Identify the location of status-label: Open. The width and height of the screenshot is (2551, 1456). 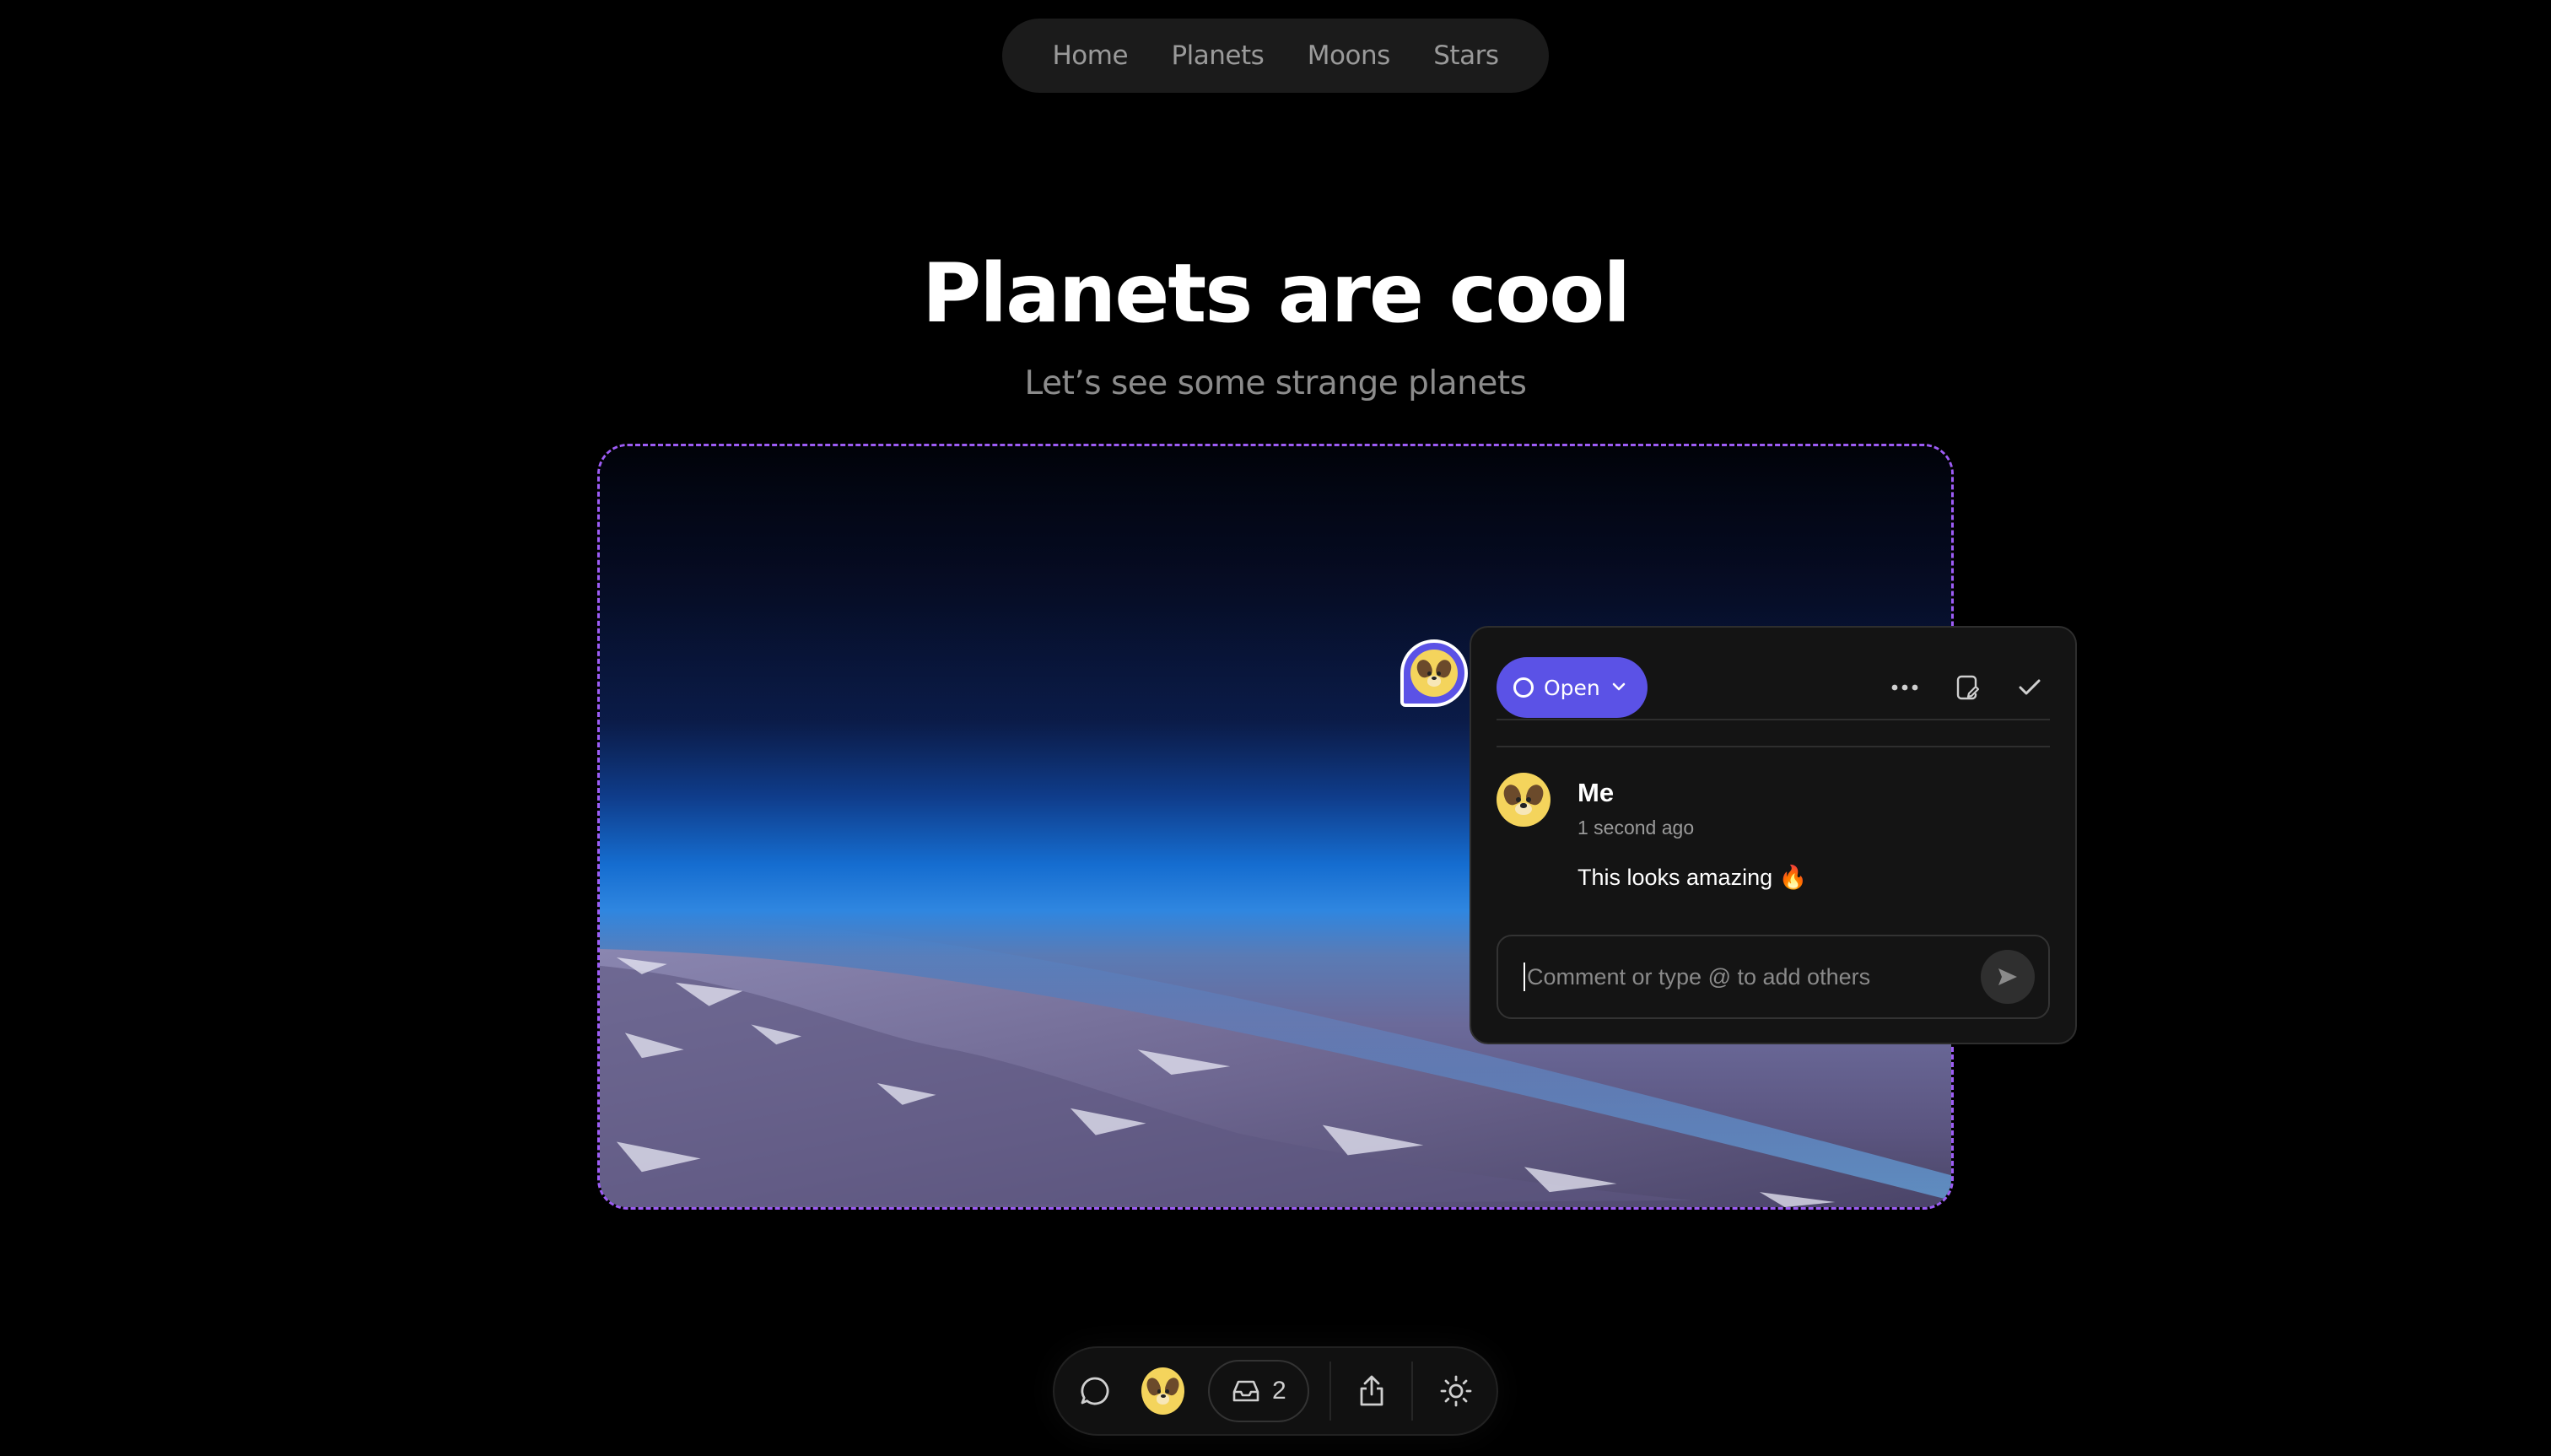
(1572, 688).